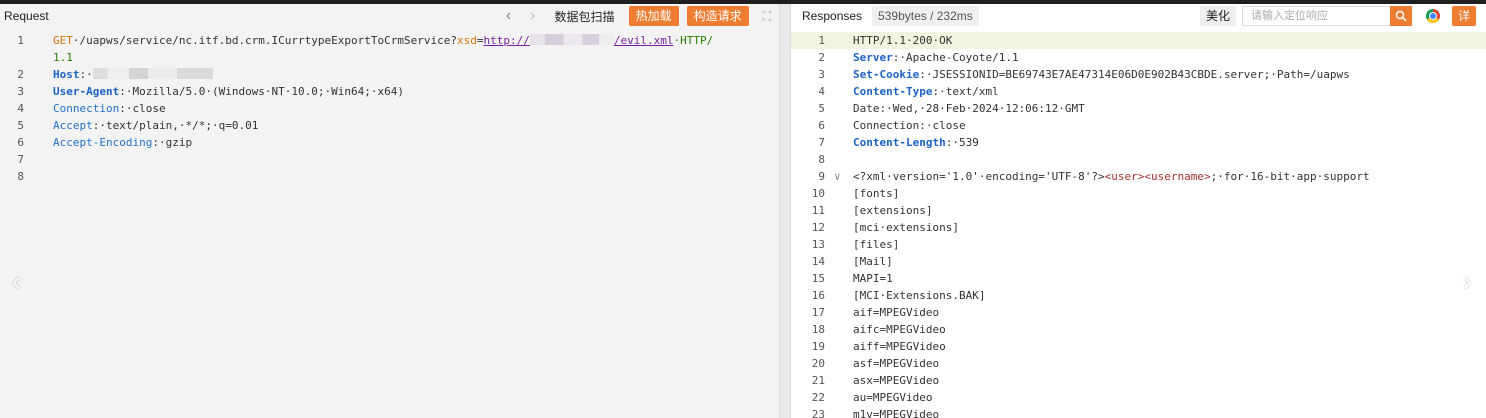 This screenshot has width=1486, height=418. I want to click on line-number: 22, so click(818, 397).